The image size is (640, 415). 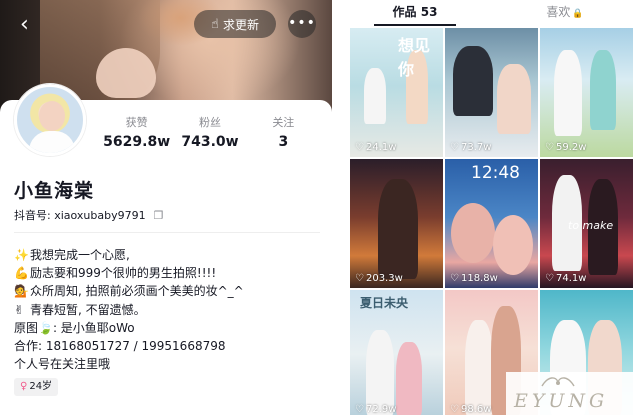 I want to click on tile-likes: ♡ 73.7w, so click(x=470, y=147).